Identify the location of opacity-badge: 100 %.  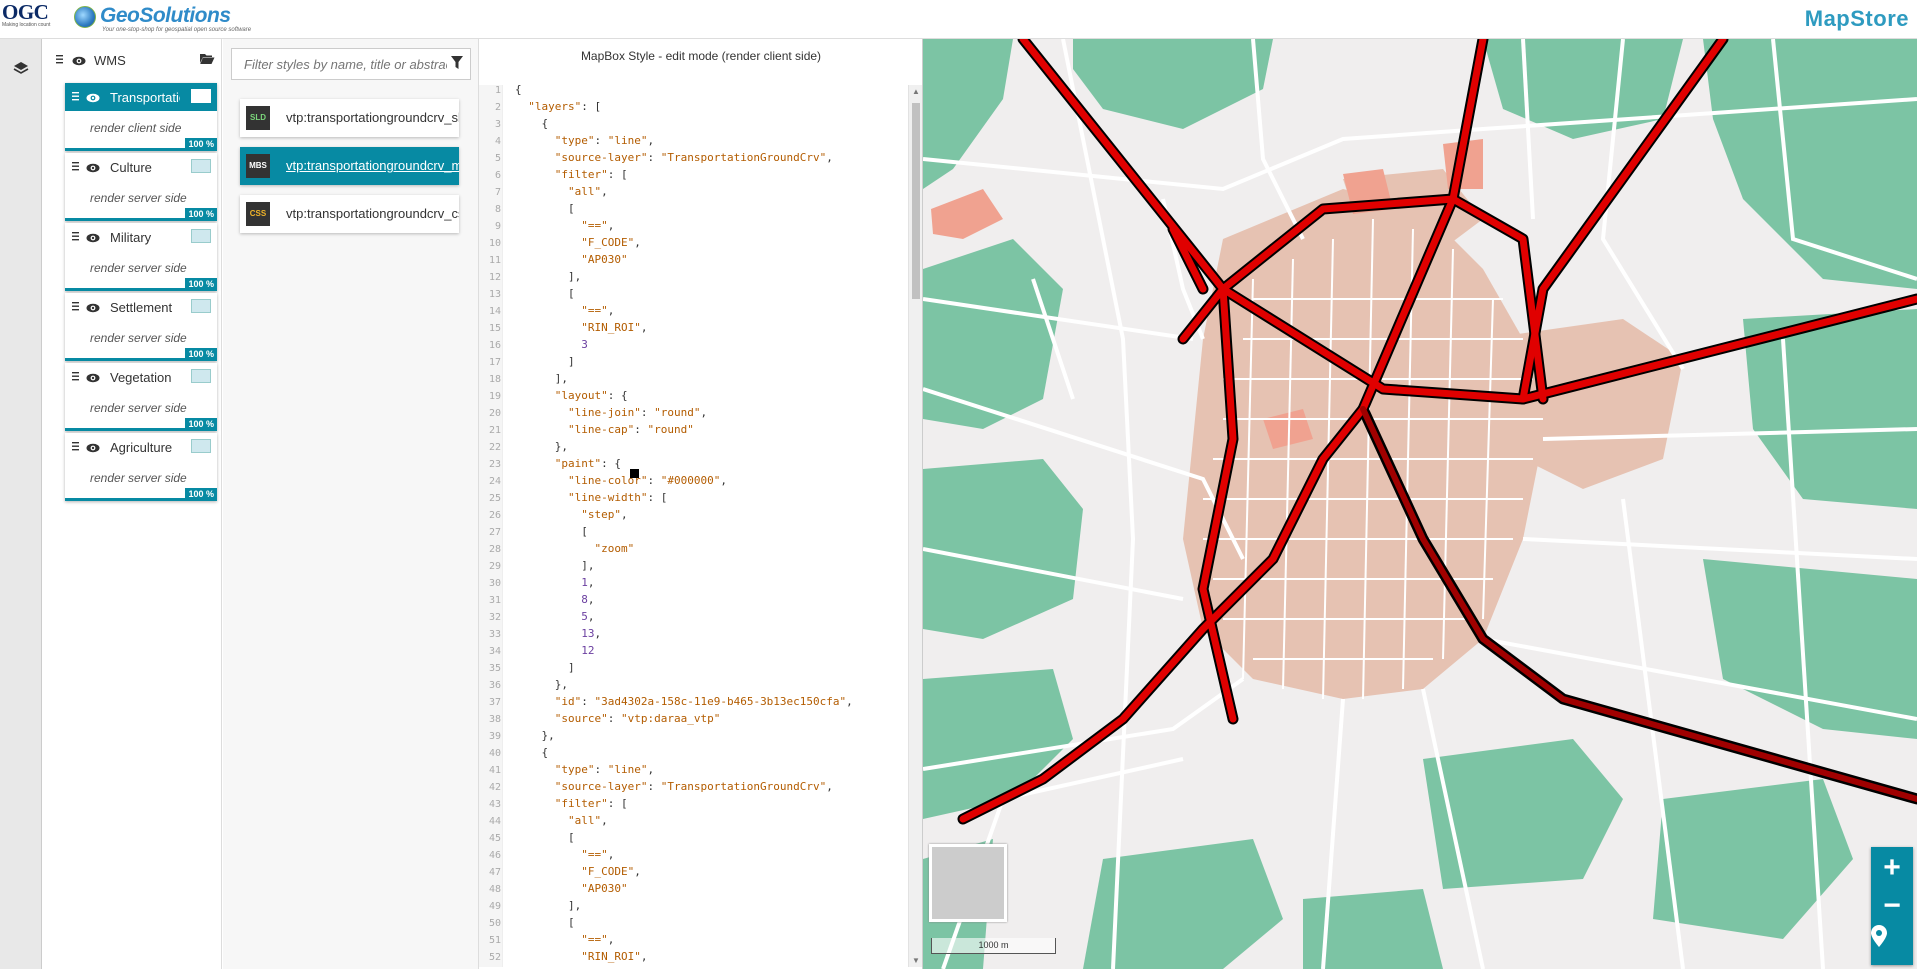
(201, 354).